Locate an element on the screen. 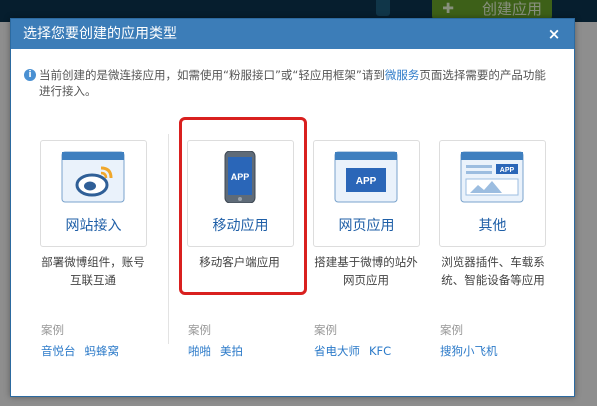 The height and width of the screenshot is (406, 597). divider is located at coordinates (168, 239).